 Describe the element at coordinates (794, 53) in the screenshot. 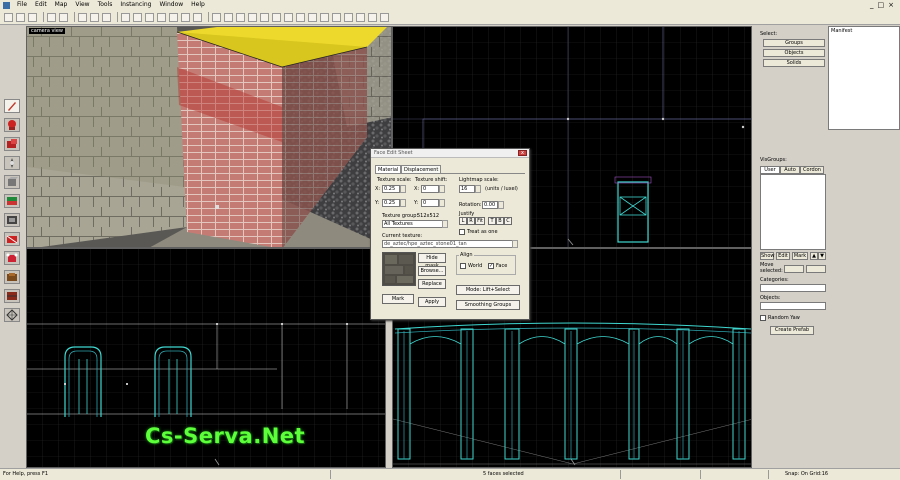

I see `select-objects-button: Objects` at that location.